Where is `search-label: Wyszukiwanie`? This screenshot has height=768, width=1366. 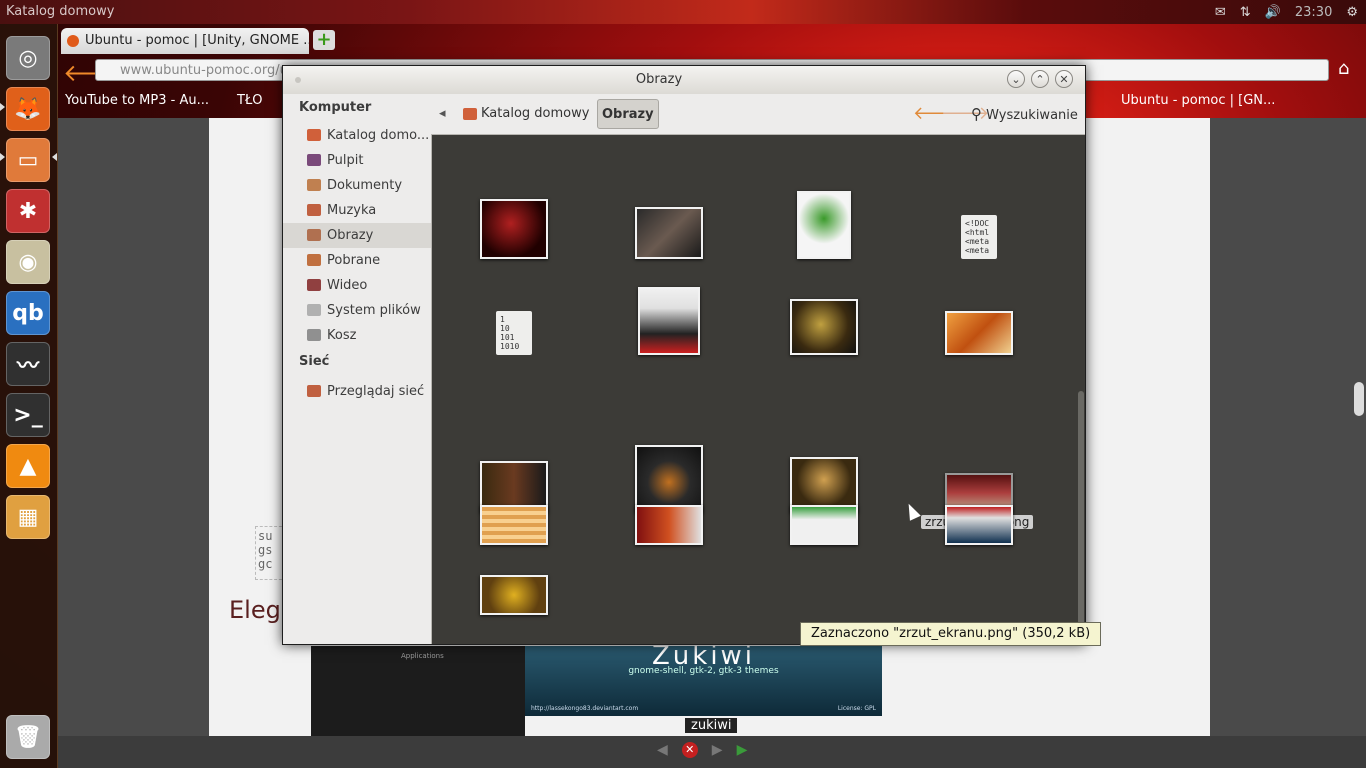
search-label: Wyszukiwanie is located at coordinates (1032, 115).